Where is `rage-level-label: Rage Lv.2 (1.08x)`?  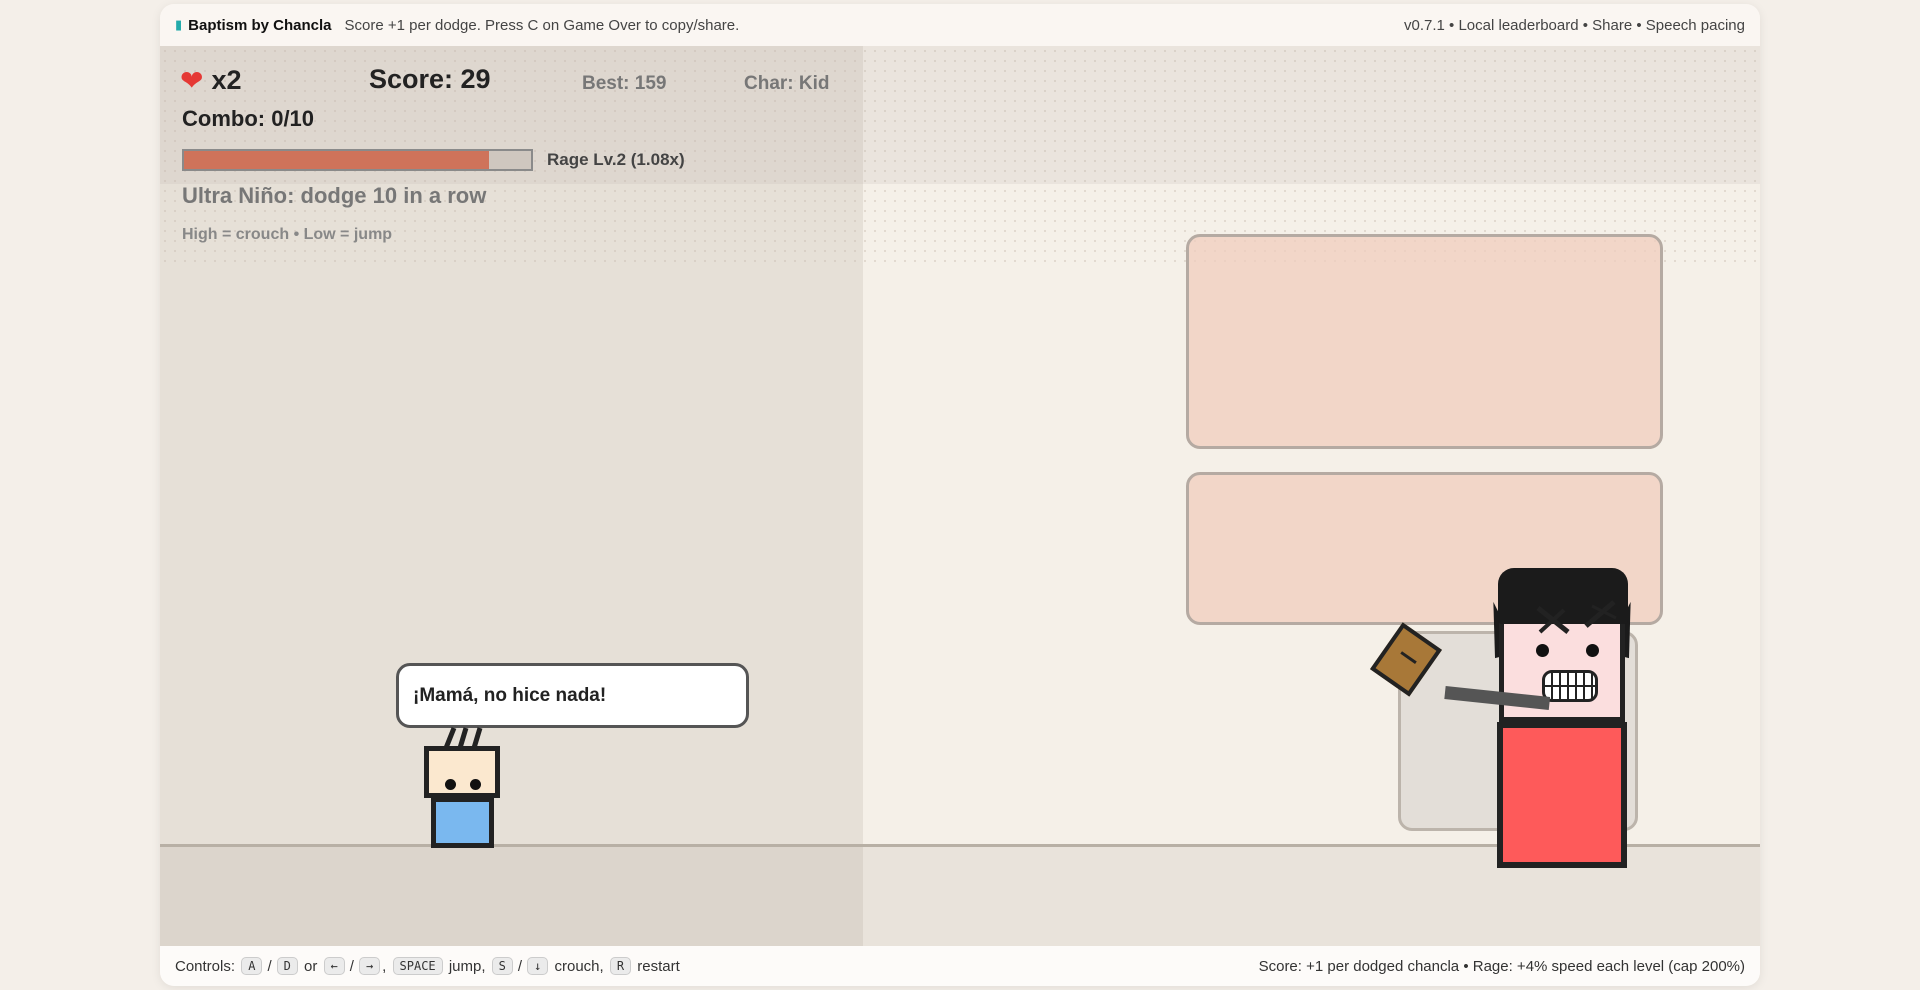
rage-level-label: Rage Lv.2 (1.08x) is located at coordinates (616, 159).